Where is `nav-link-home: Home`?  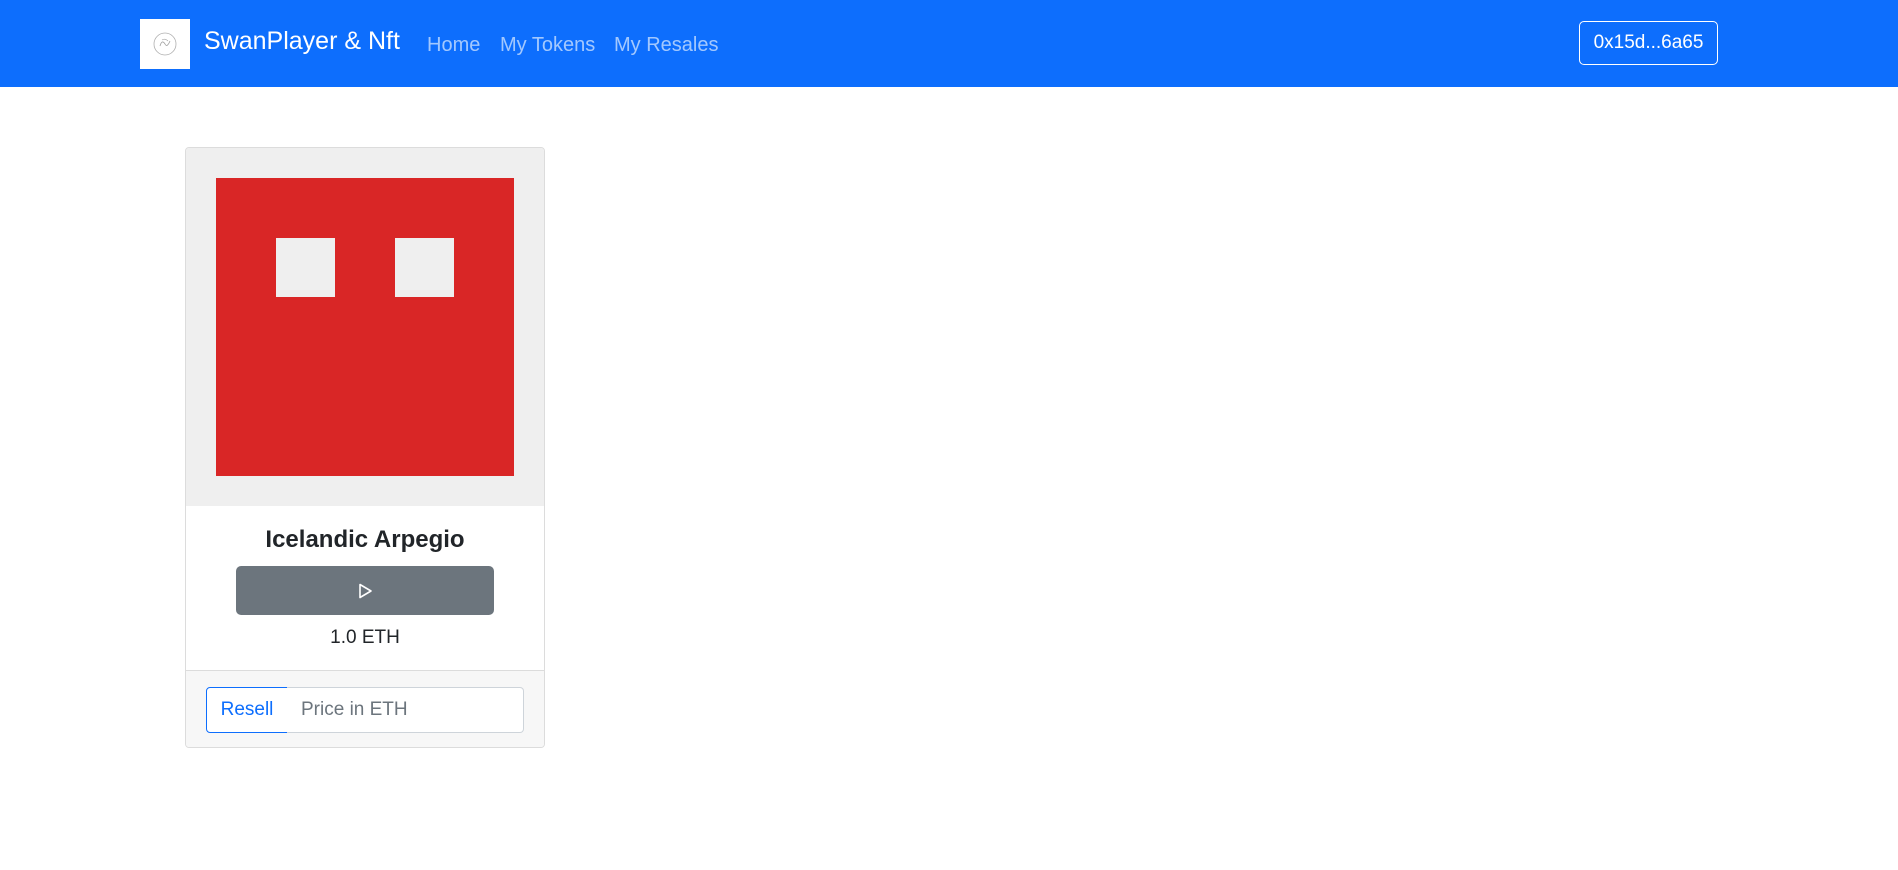
nav-link-home: Home is located at coordinates (453, 45).